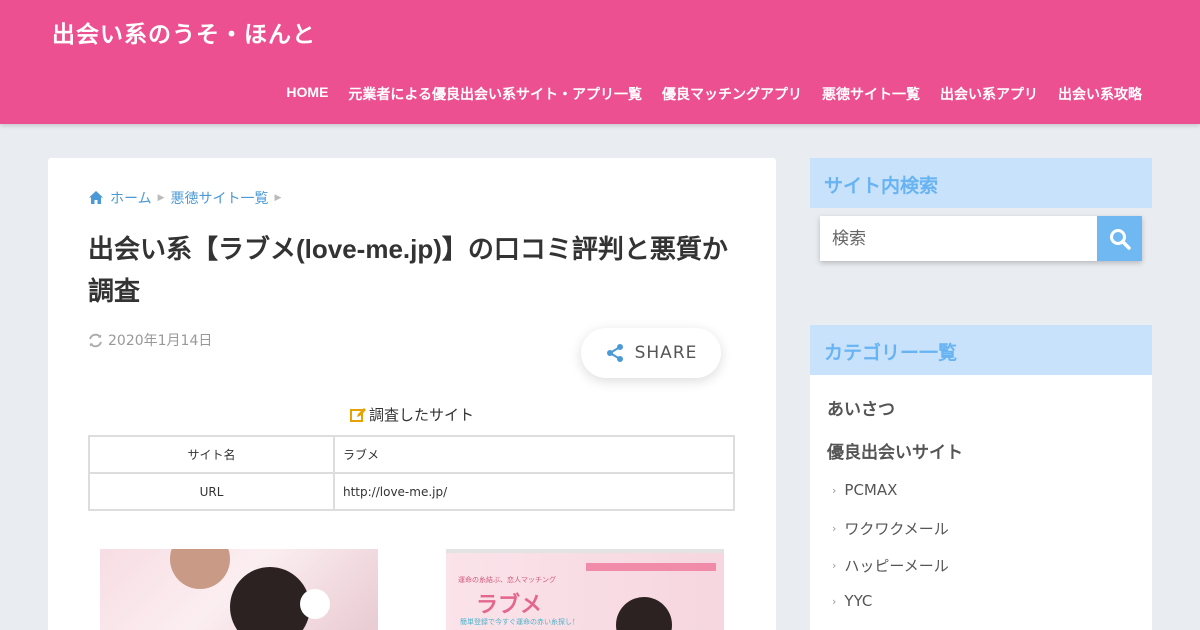 The image size is (1200, 630). Describe the element at coordinates (96, 197) in the screenshot. I see `home-icon` at that location.